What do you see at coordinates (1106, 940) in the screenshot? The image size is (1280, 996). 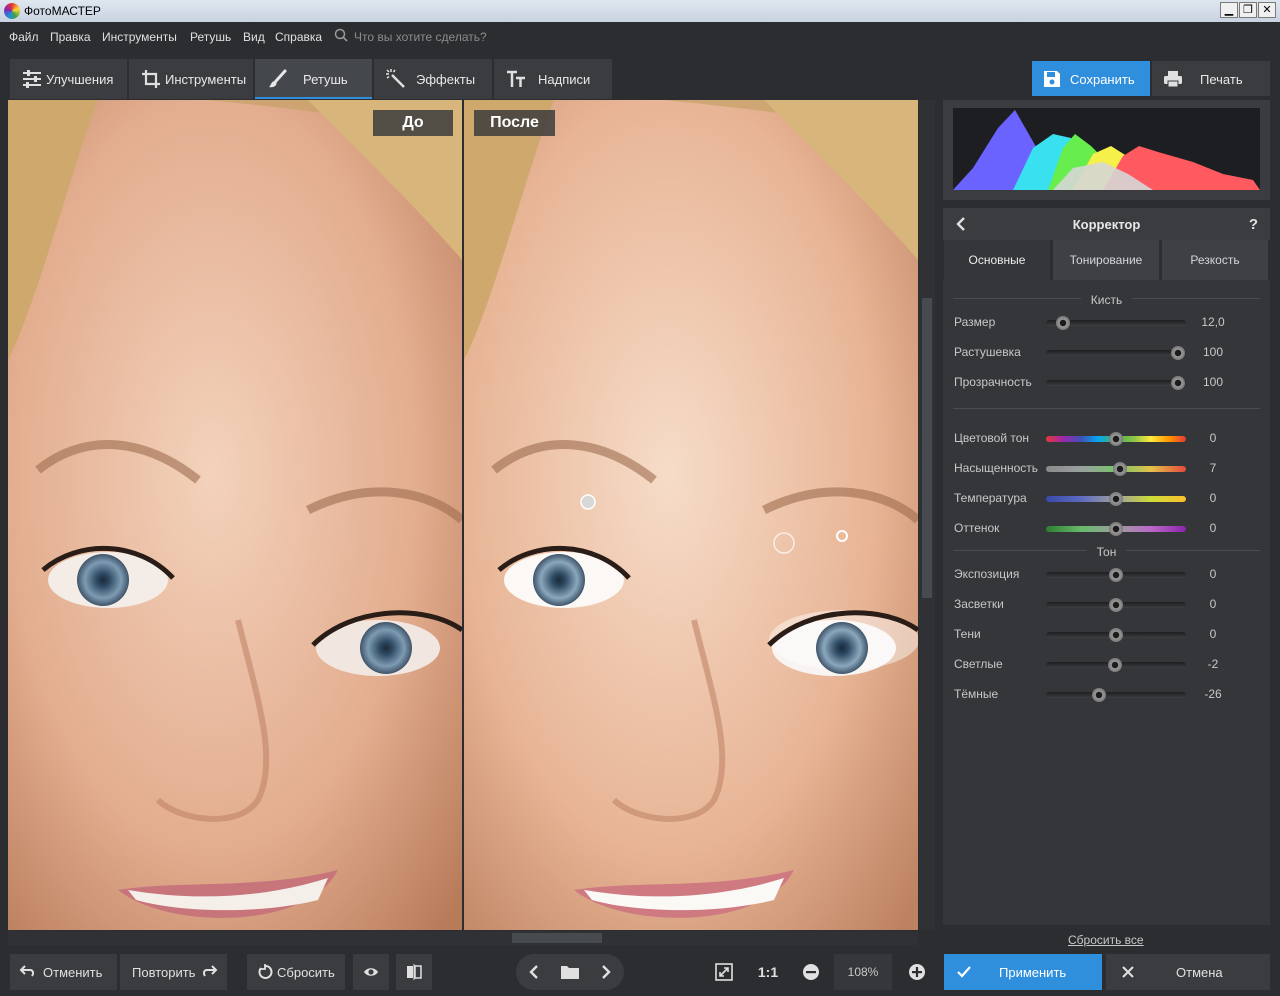 I see `reset-all-link: Сбросить все` at bounding box center [1106, 940].